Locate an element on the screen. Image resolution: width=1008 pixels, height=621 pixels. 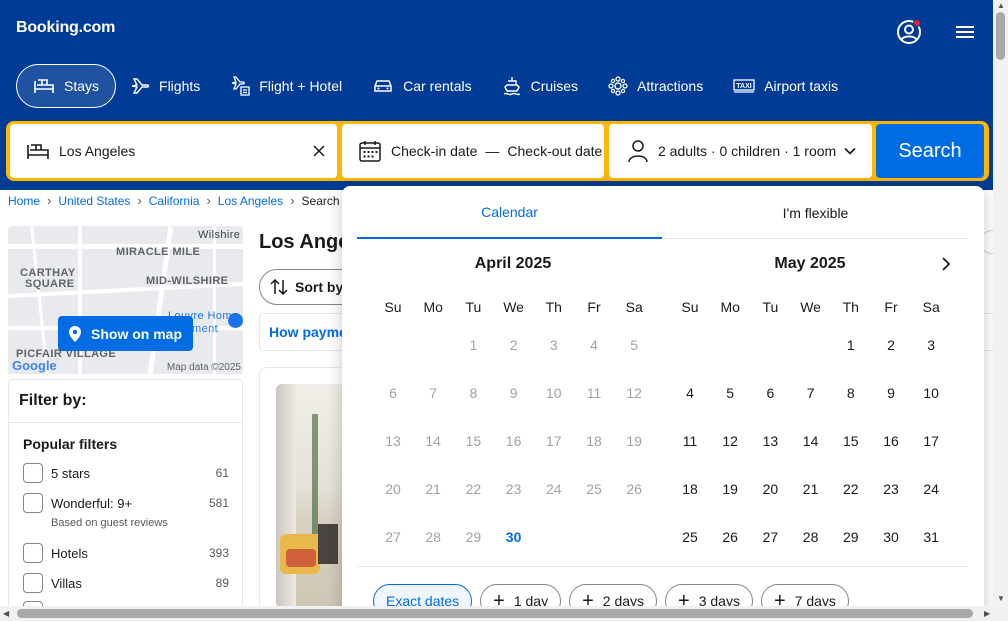
calendar-day: 23 is located at coordinates (891, 489).